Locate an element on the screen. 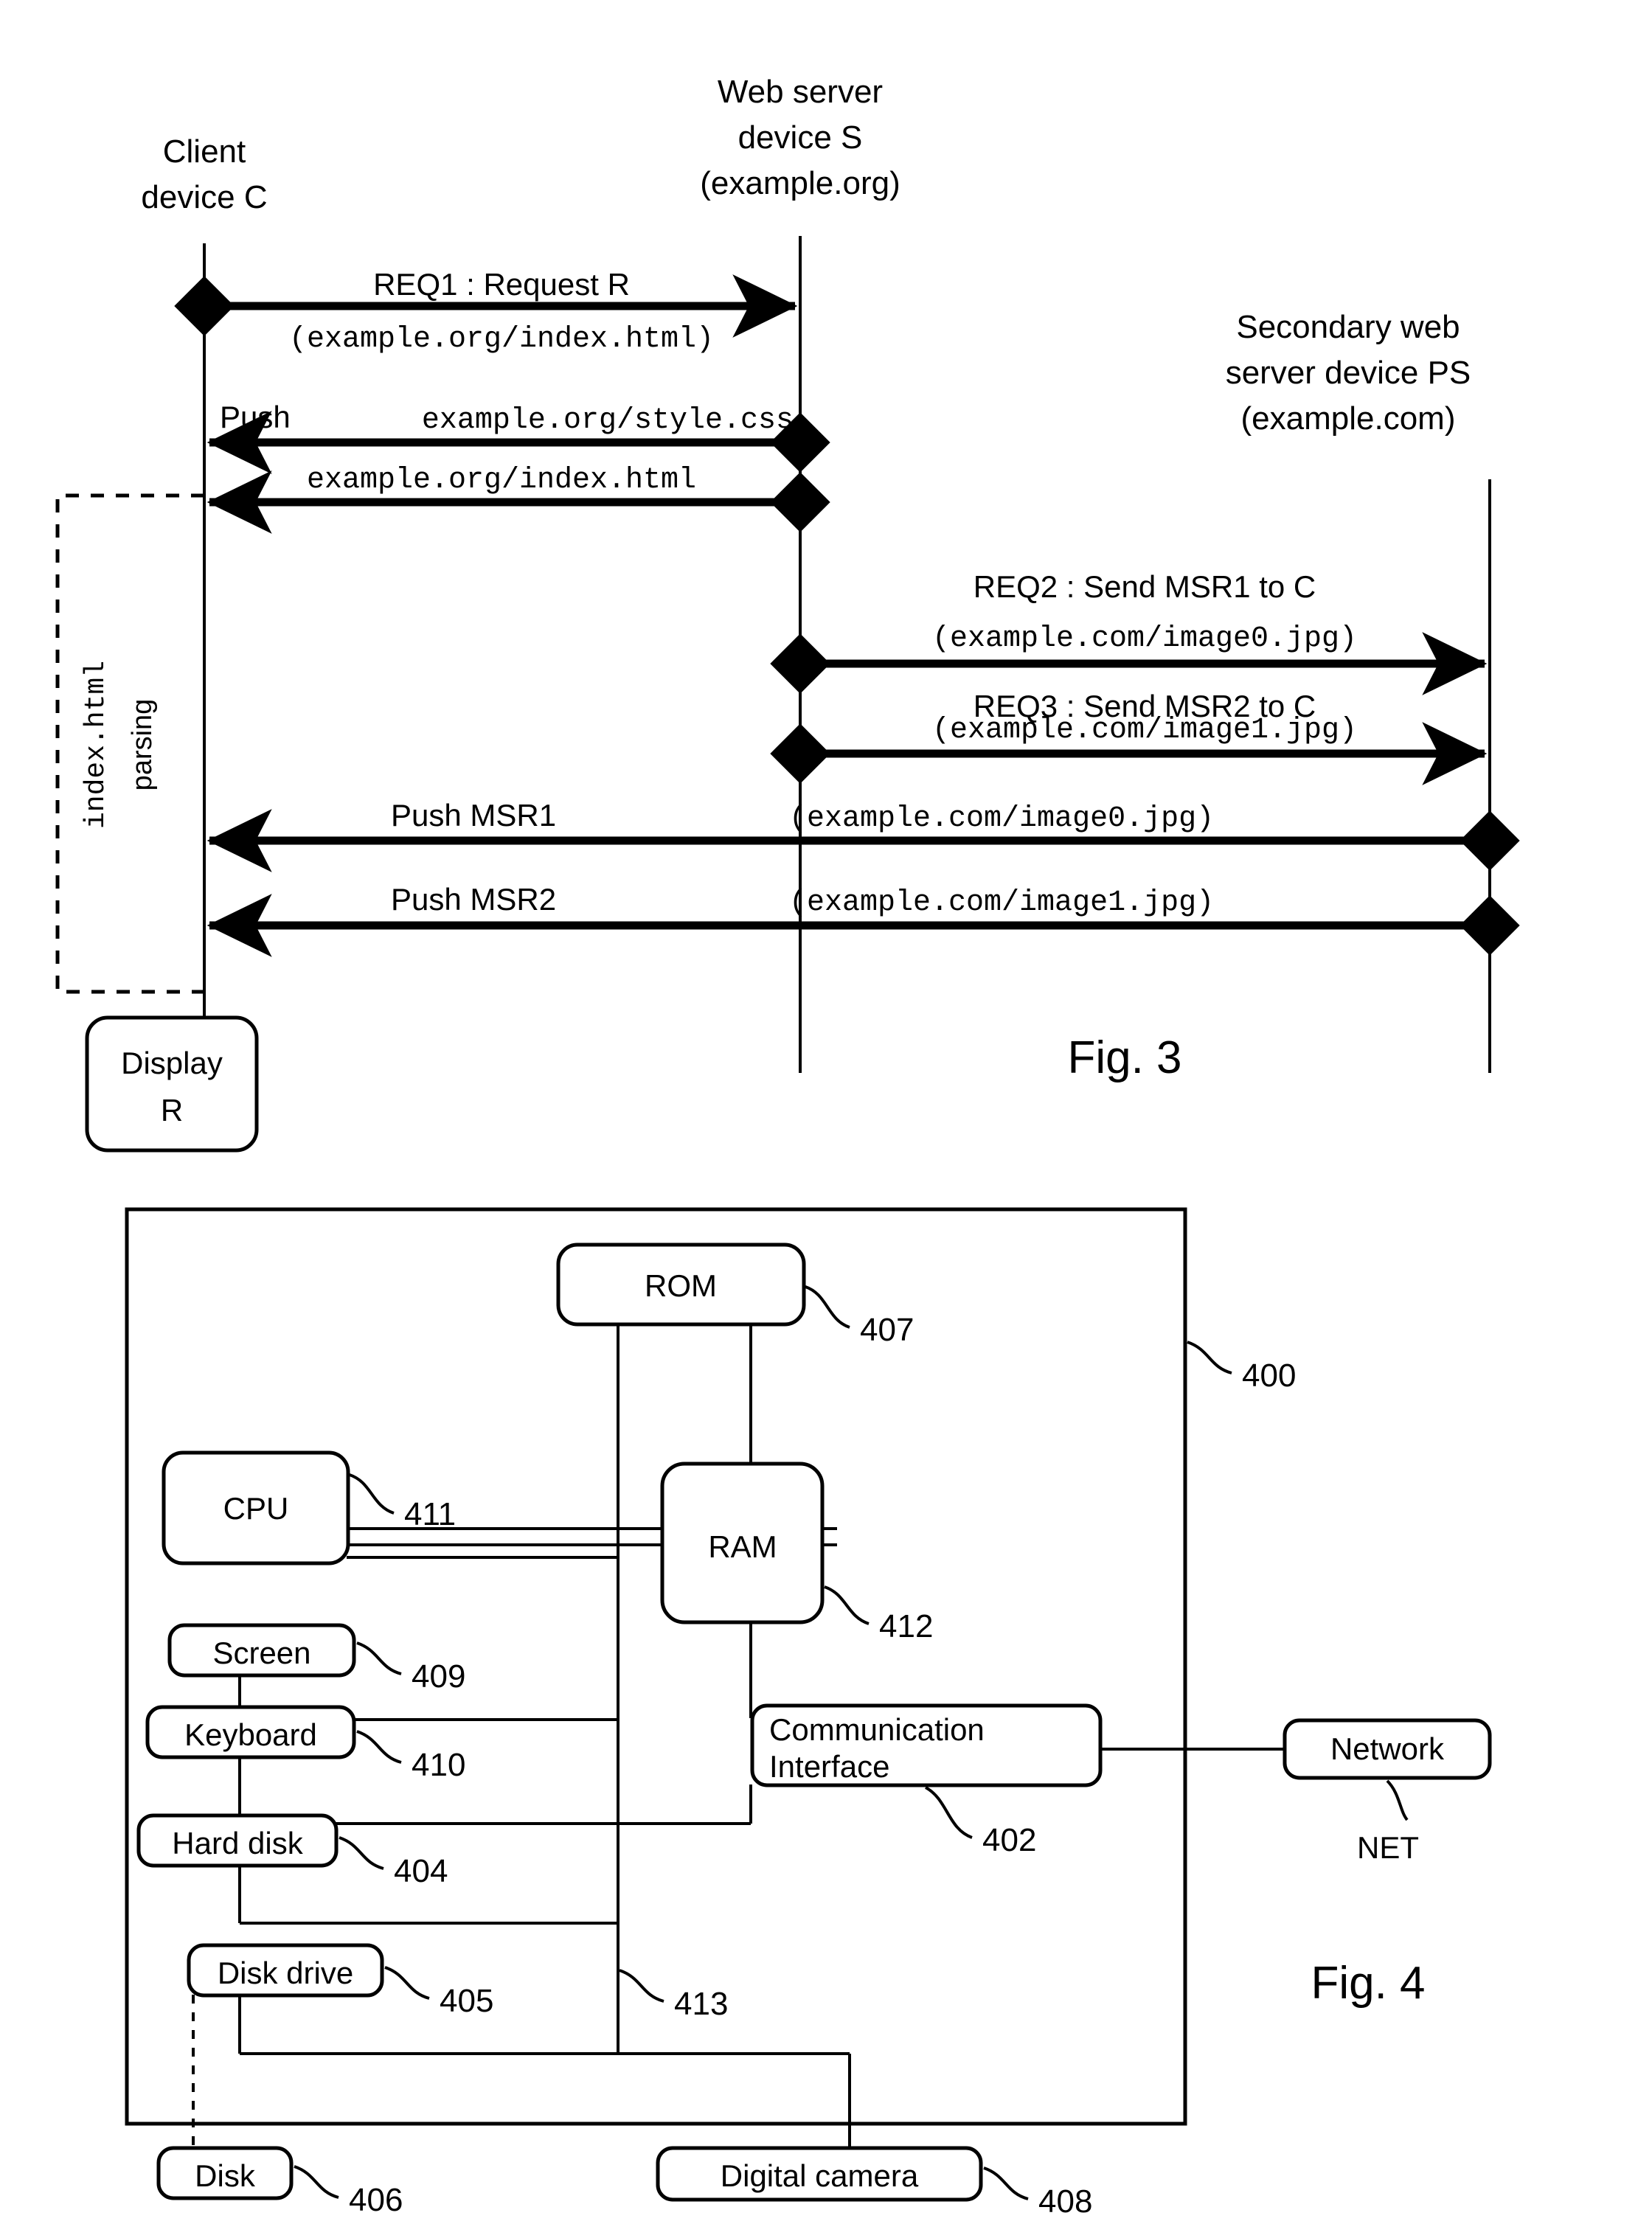 This screenshot has height=2238, width=1652. ref-409: 409 is located at coordinates (438, 1676).